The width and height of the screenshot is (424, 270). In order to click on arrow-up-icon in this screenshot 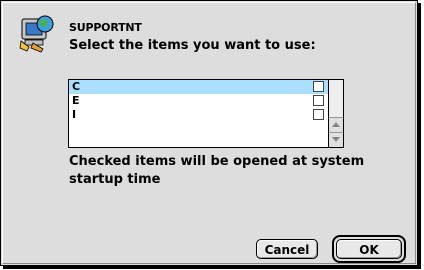, I will do `click(336, 124)`.